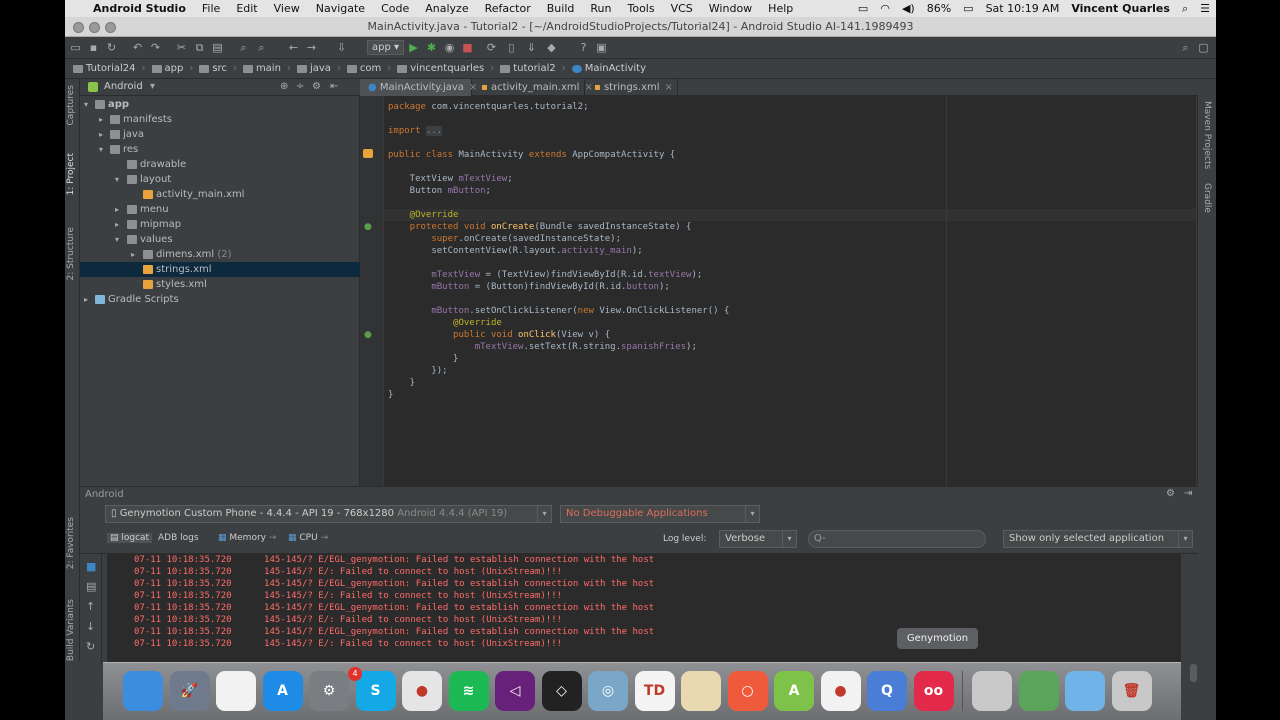 The width and height of the screenshot is (1280, 720). I want to click on breadcrumb-item: MainActivity, so click(608, 68).